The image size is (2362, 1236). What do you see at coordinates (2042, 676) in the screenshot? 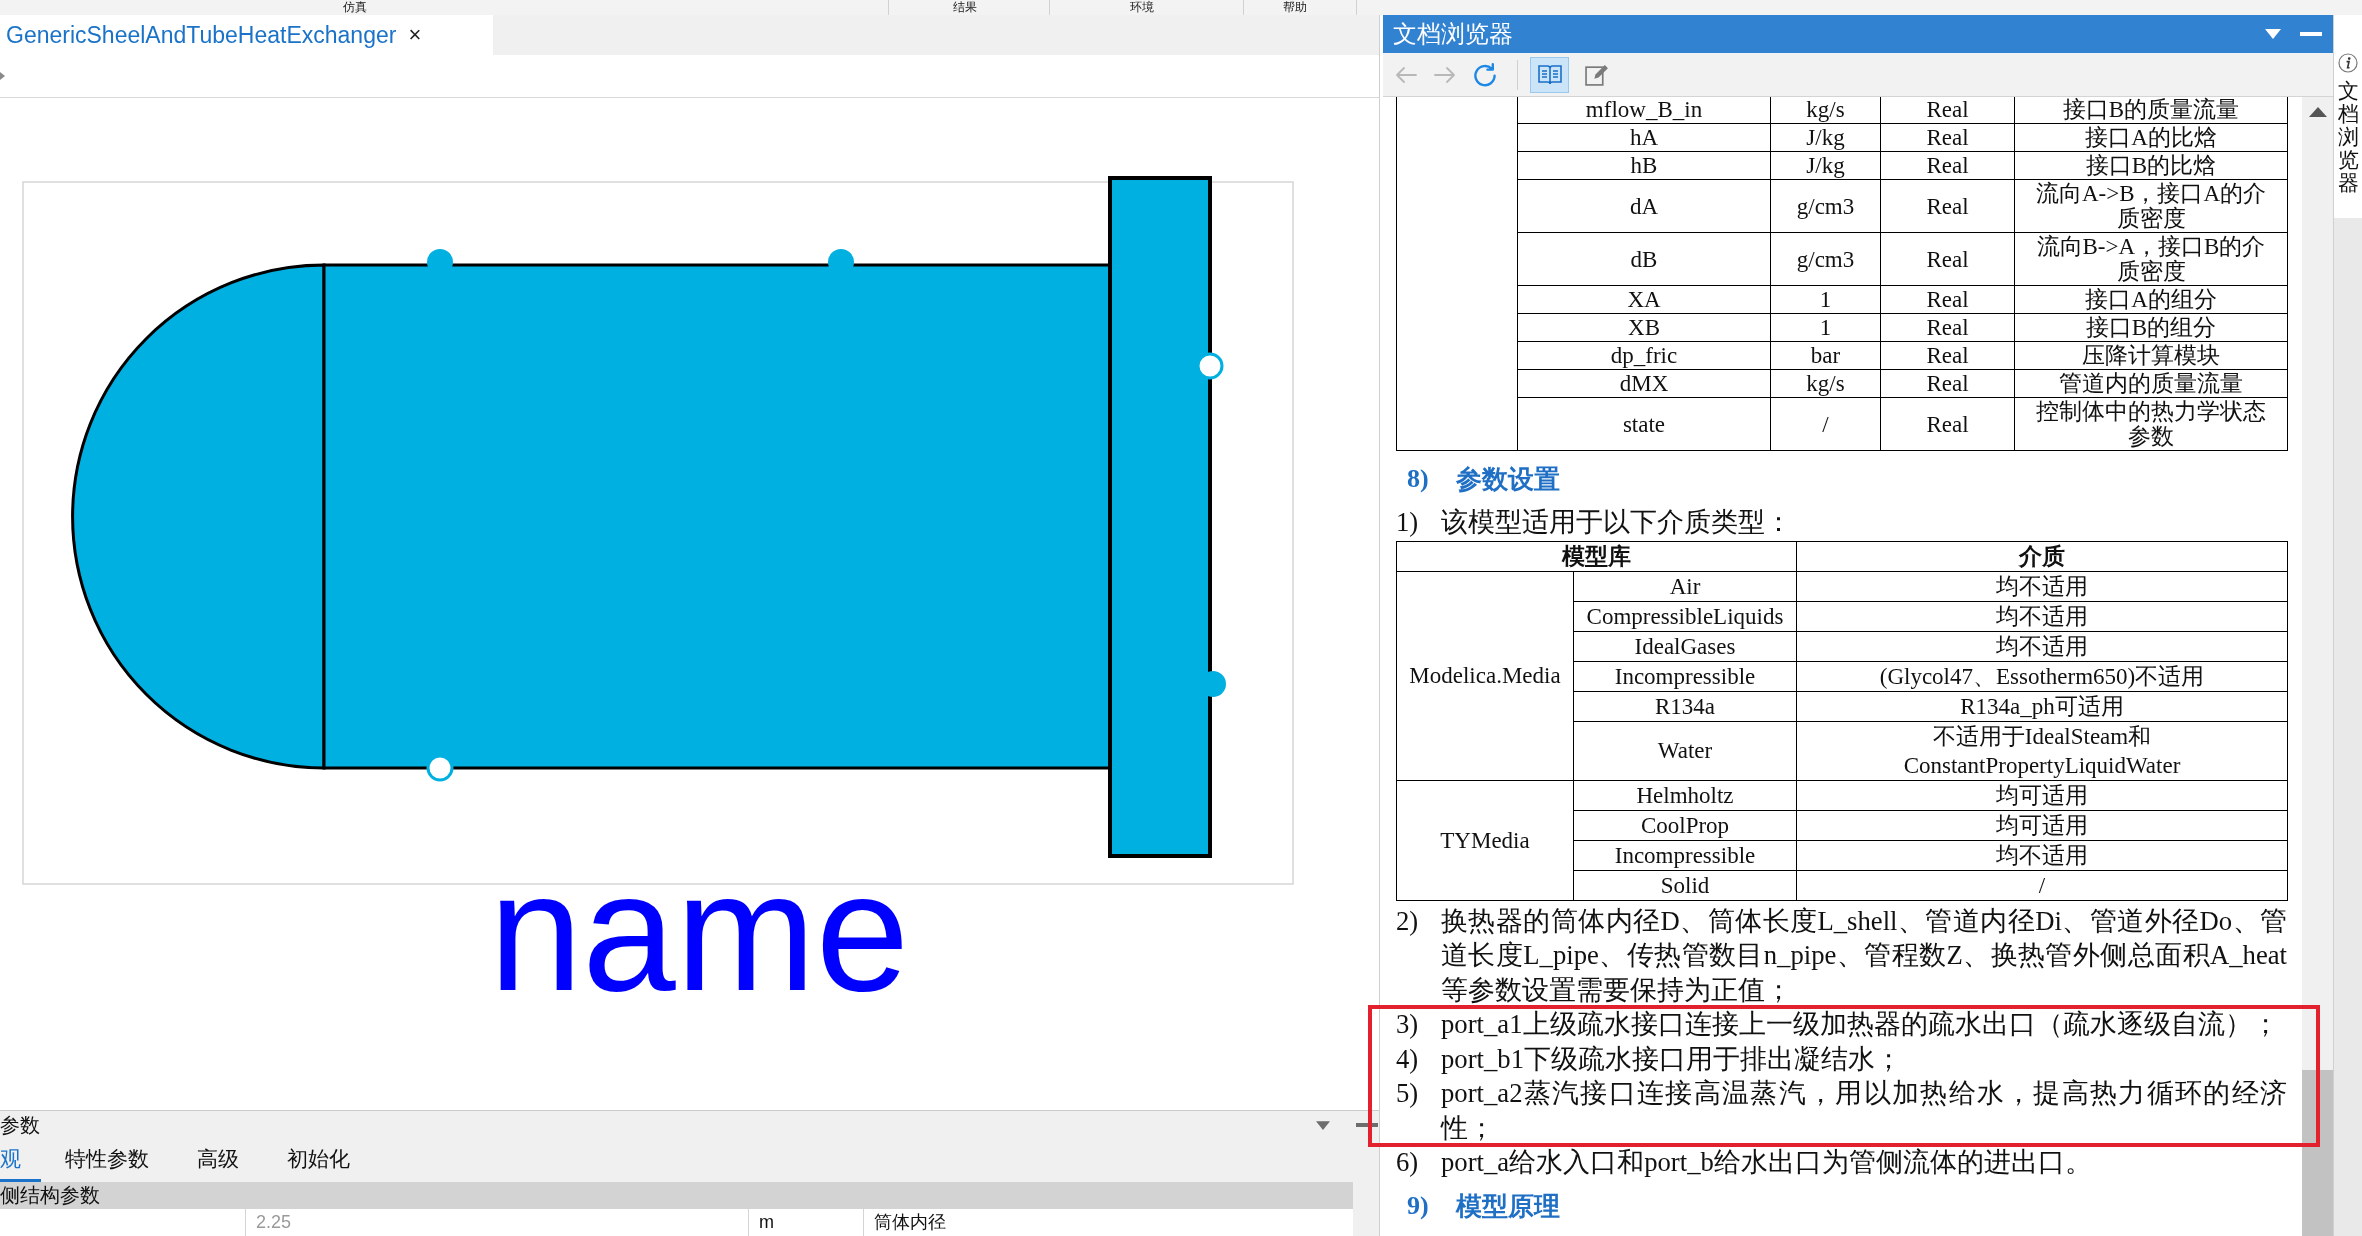
I see `table-cell: (Glycol47、Essotherm650)不适用` at bounding box center [2042, 676].